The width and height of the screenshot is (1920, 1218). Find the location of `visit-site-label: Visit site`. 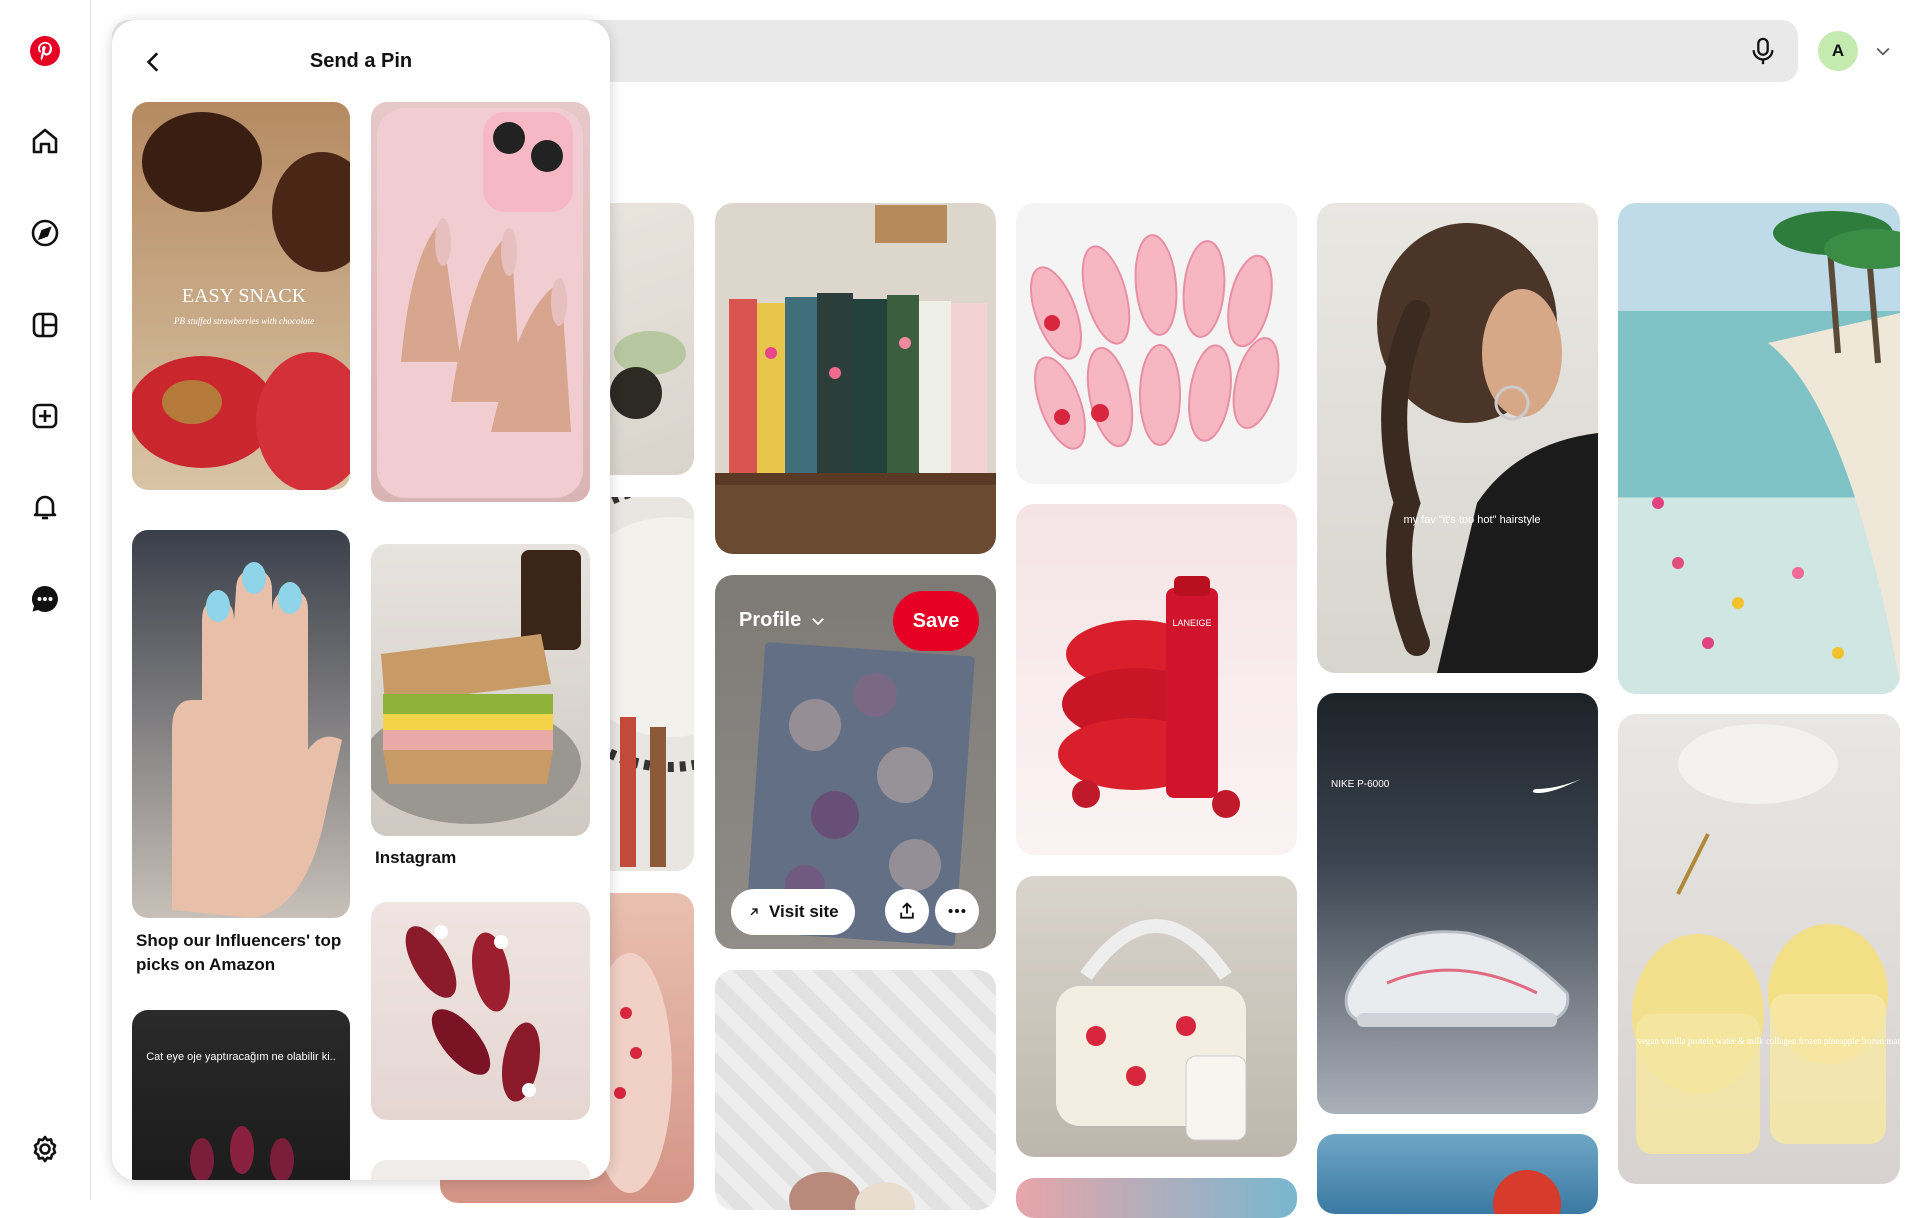

visit-site-label: Visit site is located at coordinates (804, 911).